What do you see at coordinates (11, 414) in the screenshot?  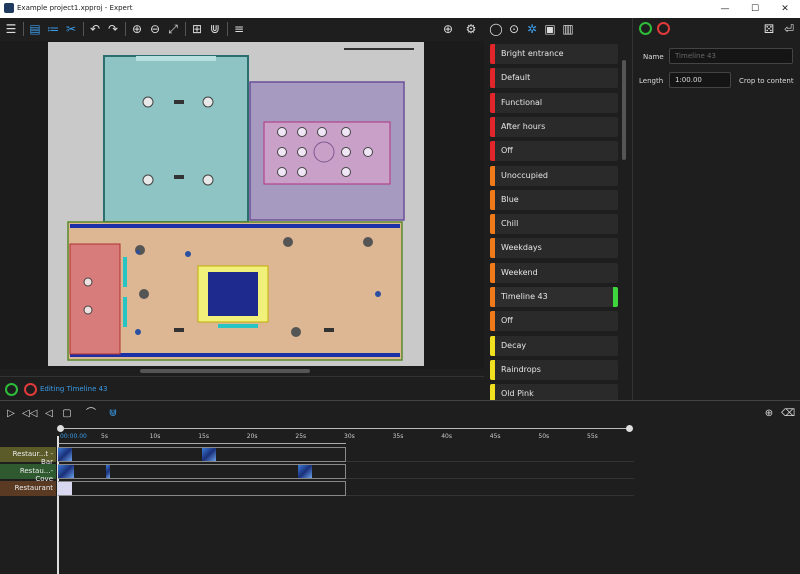 I see `play-icon: ▷` at bounding box center [11, 414].